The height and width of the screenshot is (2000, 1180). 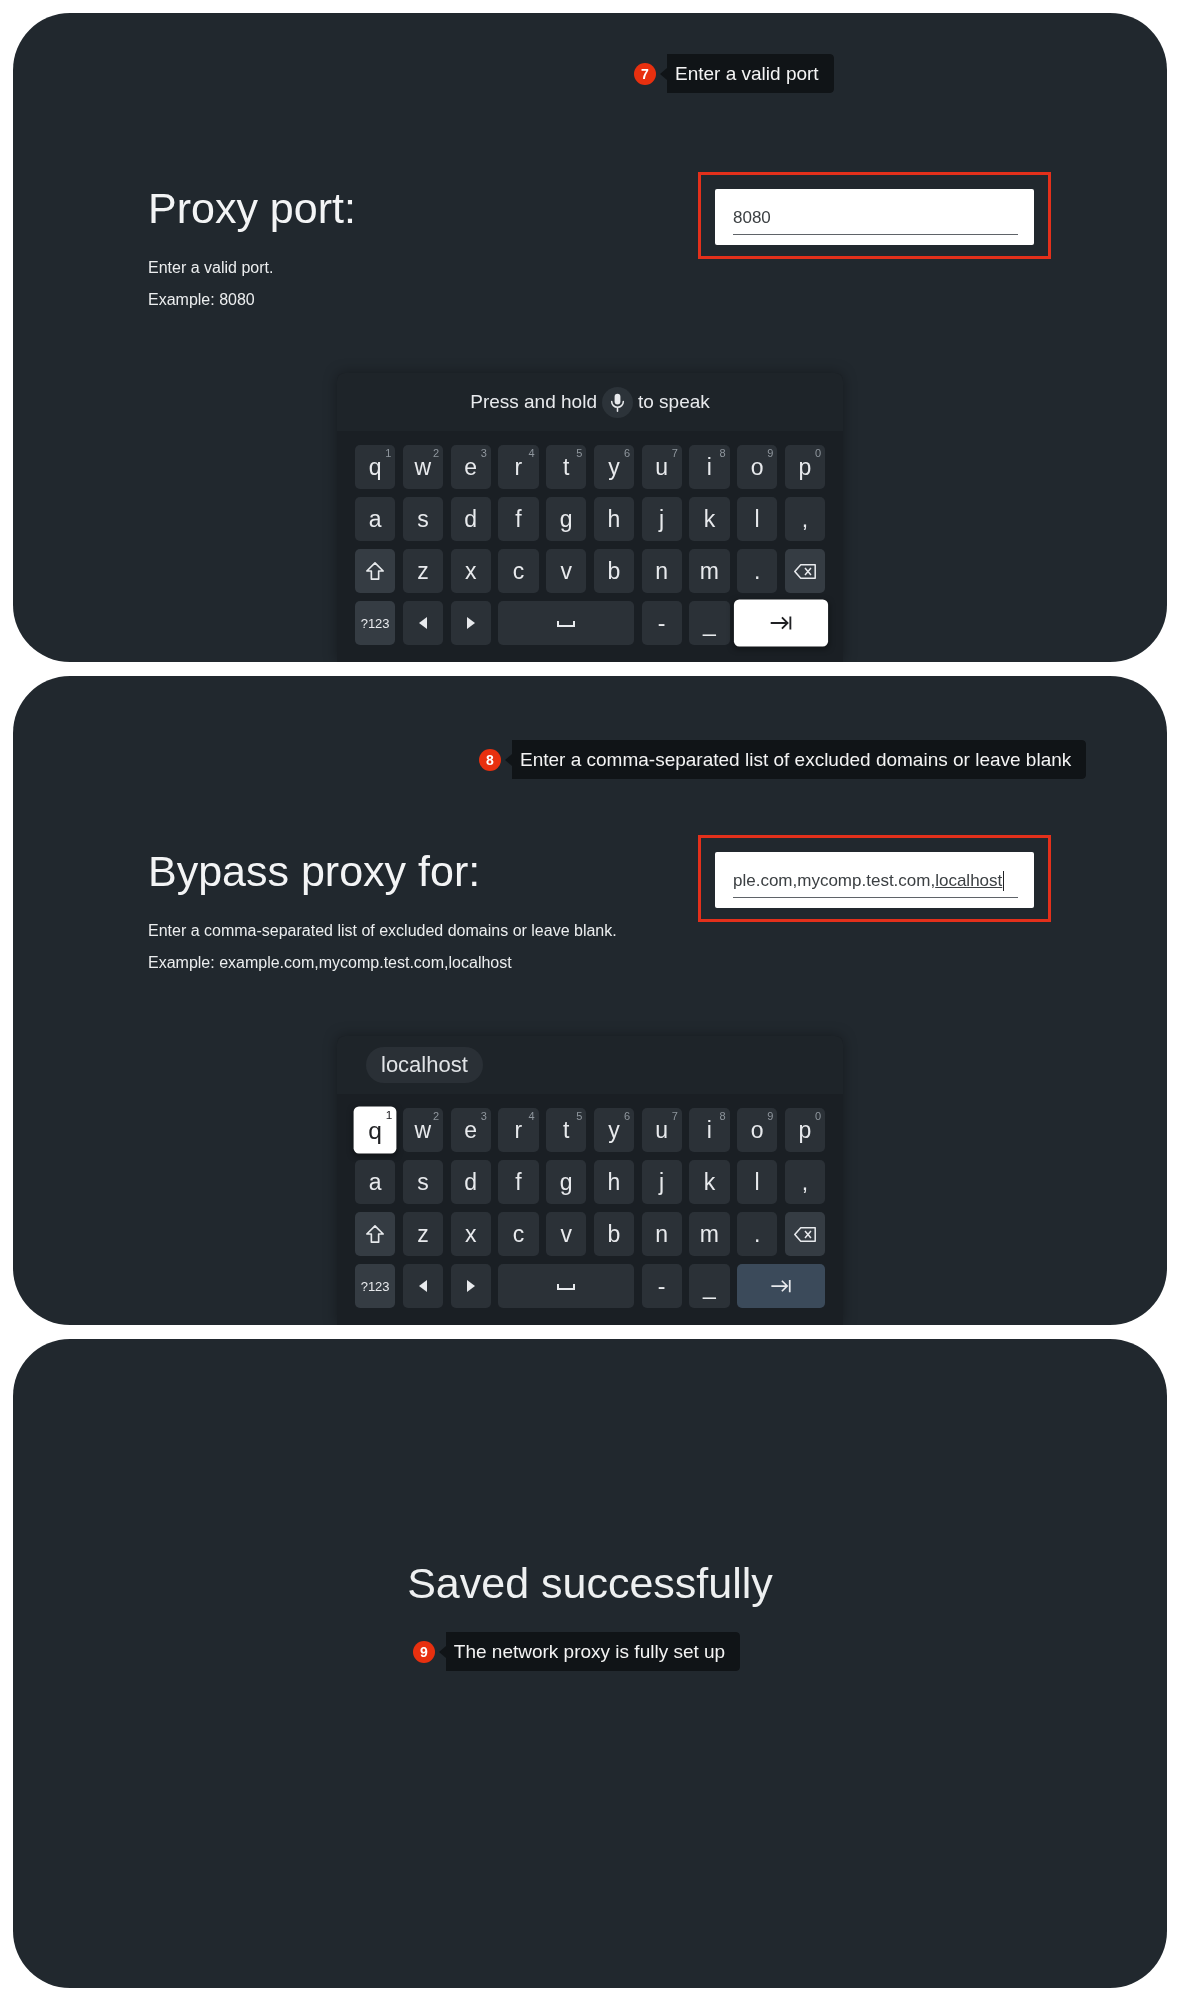 What do you see at coordinates (874, 217) in the screenshot?
I see `text-field: 8080` at bounding box center [874, 217].